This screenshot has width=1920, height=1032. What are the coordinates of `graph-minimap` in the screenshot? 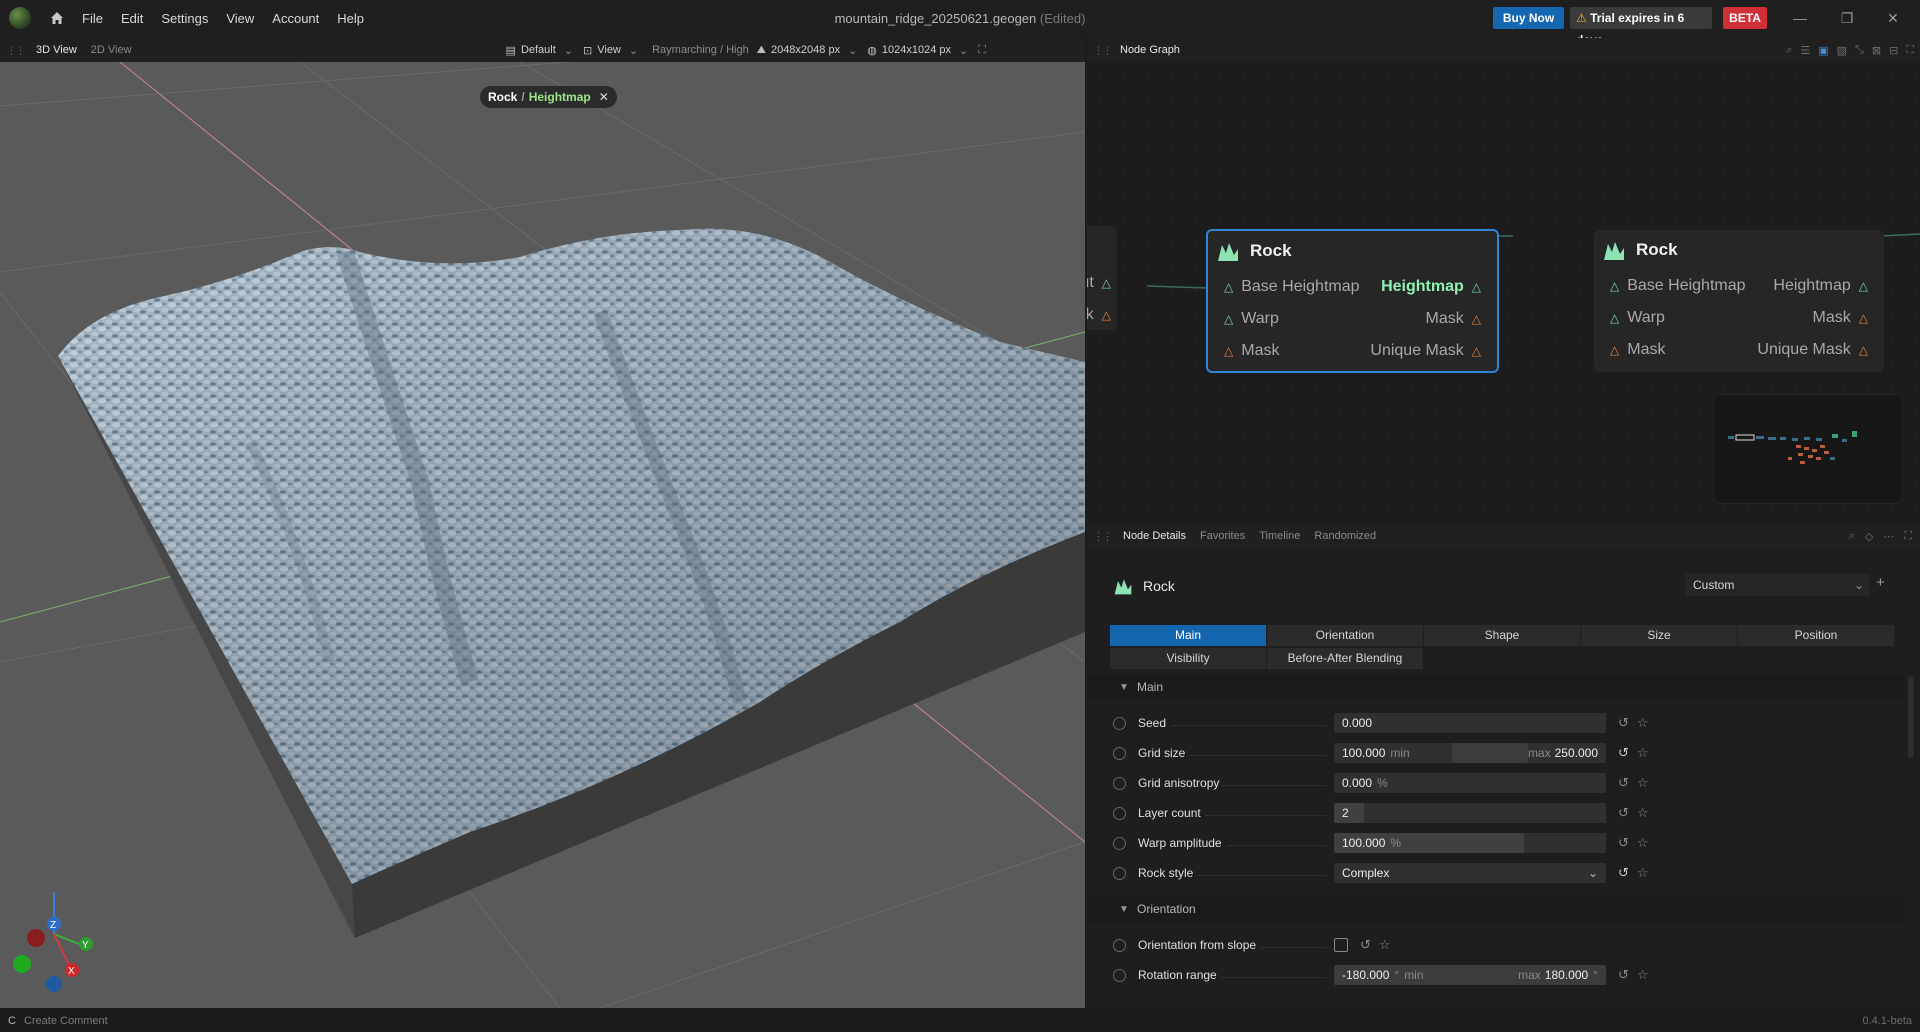 It's located at (1808, 449).